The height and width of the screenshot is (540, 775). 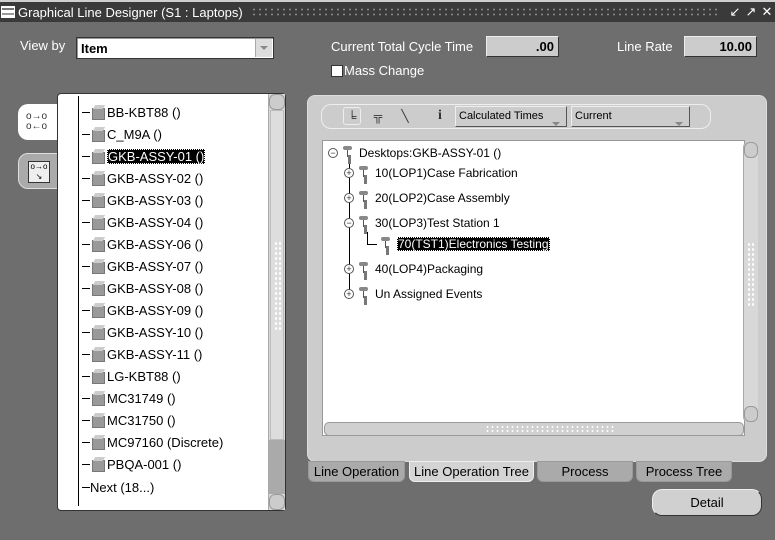 What do you see at coordinates (645, 46) in the screenshot?
I see `line-rate-label: Line Rate` at bounding box center [645, 46].